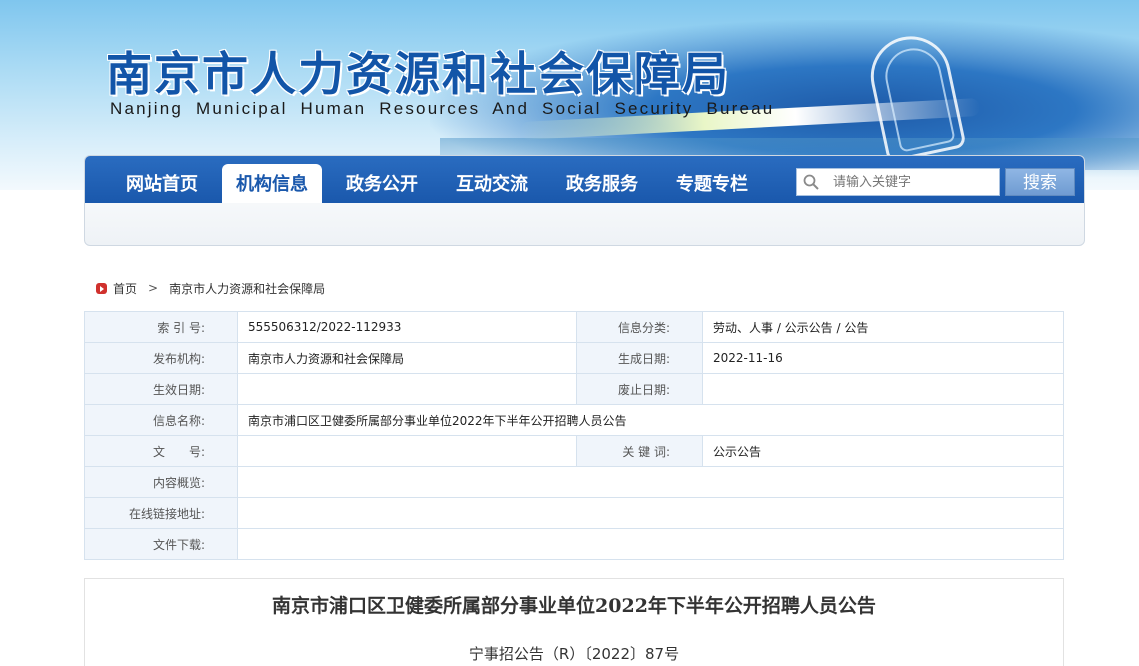 The width and height of the screenshot is (1139, 666). What do you see at coordinates (125, 288) in the screenshot?
I see `breadcrumb-home-link: 首页` at bounding box center [125, 288].